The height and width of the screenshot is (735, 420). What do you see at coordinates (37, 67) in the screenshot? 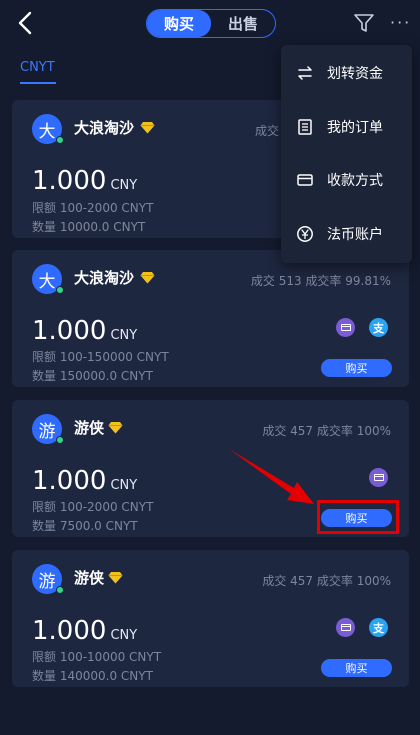
I see `coin-tab-cnyt: CNYT` at bounding box center [37, 67].